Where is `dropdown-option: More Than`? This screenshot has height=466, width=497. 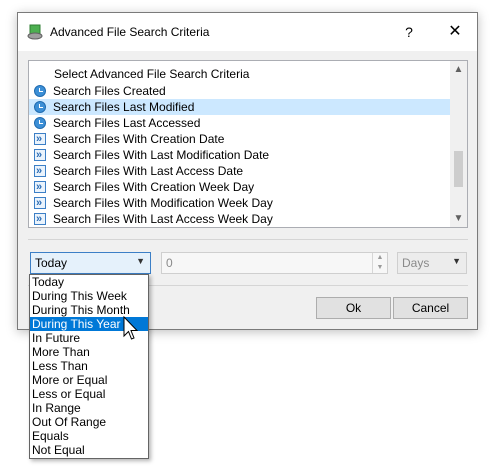
dropdown-option: More Than is located at coordinates (89, 352).